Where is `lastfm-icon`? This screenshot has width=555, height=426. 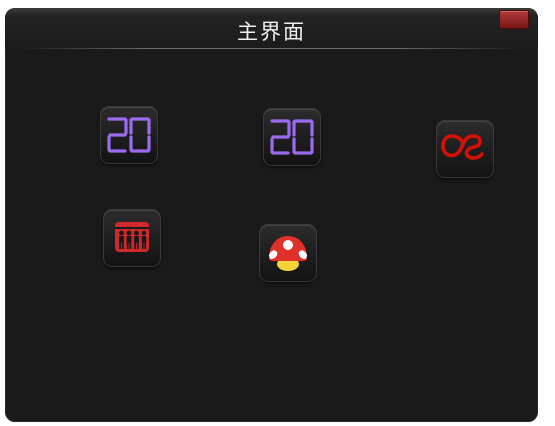 lastfm-icon is located at coordinates (462, 147).